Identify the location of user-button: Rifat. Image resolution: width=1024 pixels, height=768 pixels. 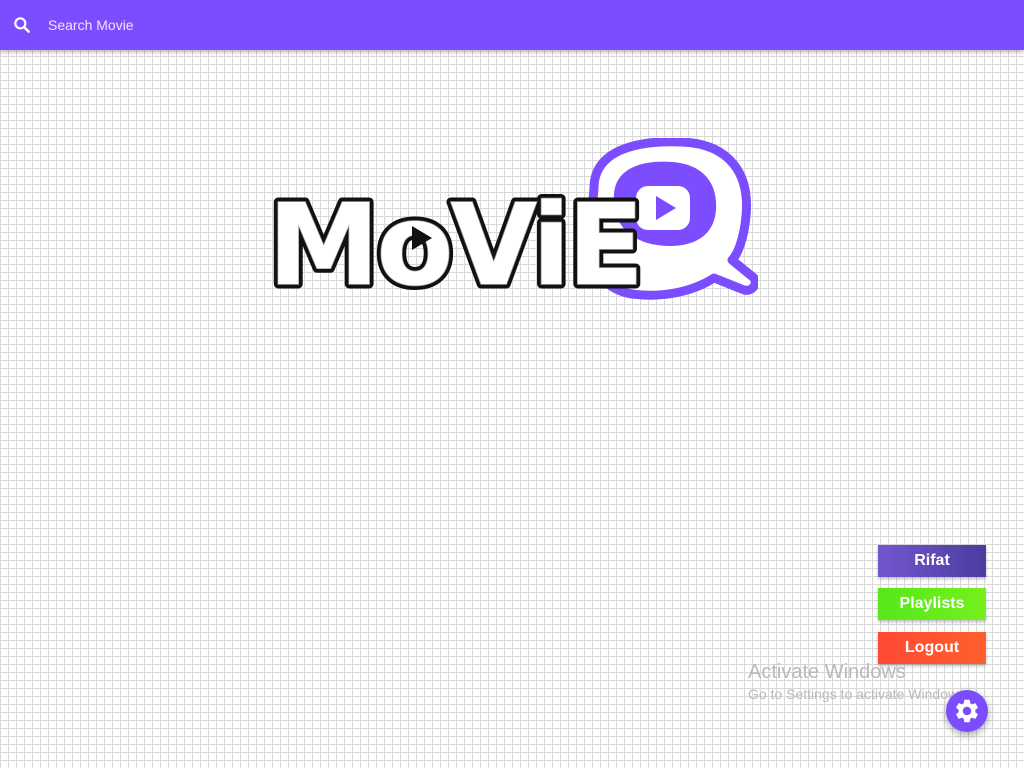
(932, 561).